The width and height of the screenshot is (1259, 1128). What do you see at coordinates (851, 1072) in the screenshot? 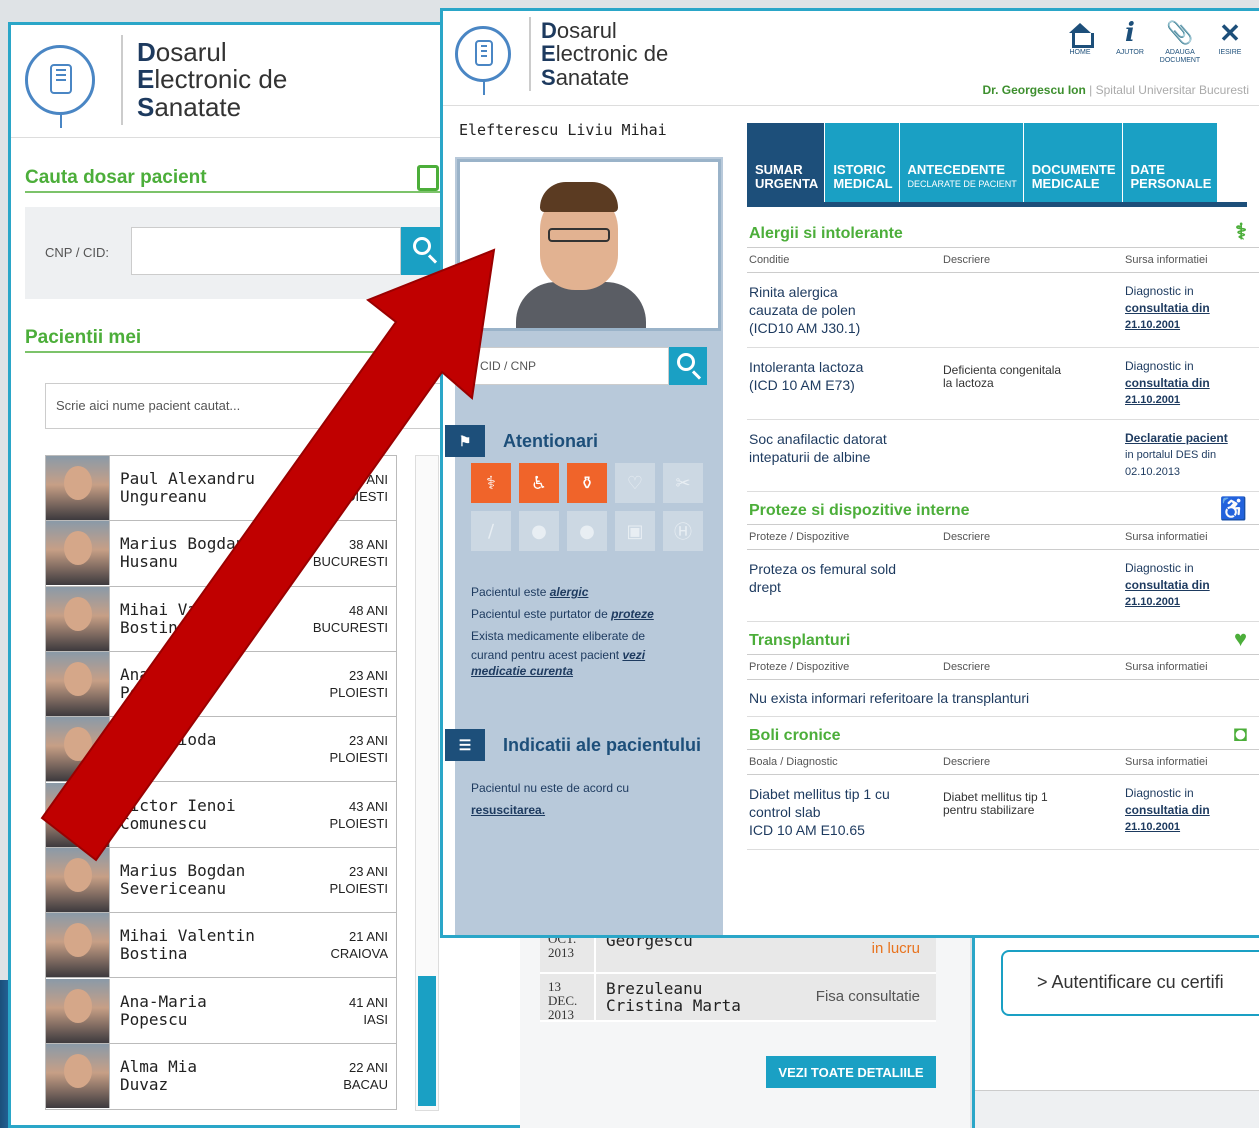
I see `view-all-details-button: VEZI TOATE DETALIILE` at bounding box center [851, 1072].